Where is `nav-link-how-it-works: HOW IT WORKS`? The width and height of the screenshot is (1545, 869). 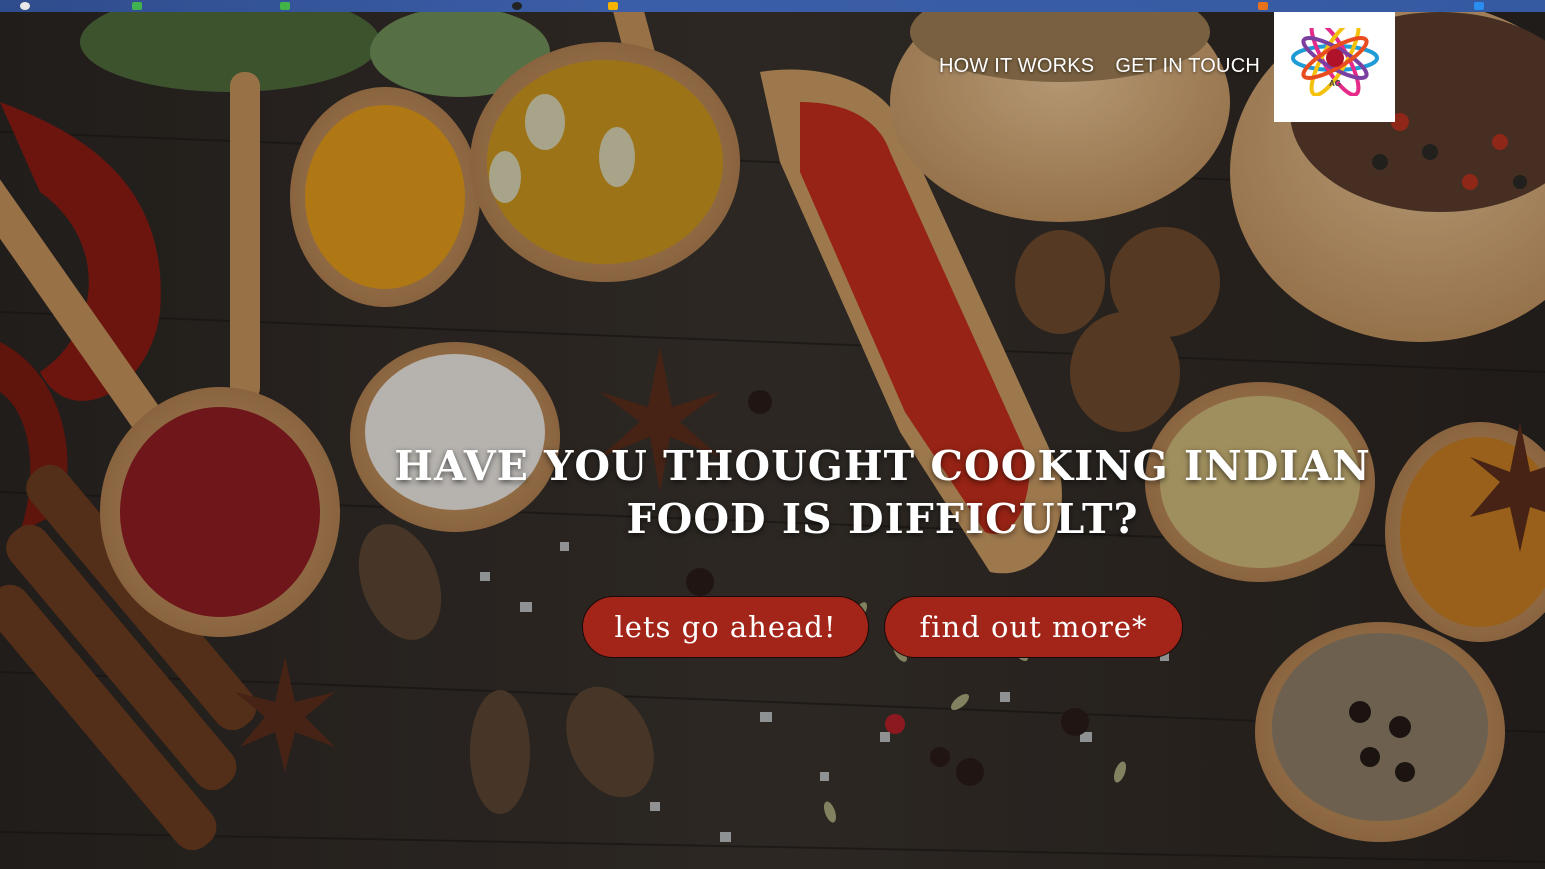 nav-link-how-it-works: HOW IT WORKS is located at coordinates (1016, 66).